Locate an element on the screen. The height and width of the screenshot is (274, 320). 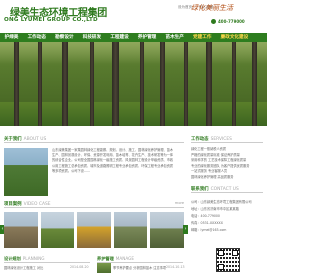
phone-icon is located at coordinates (213, 21).